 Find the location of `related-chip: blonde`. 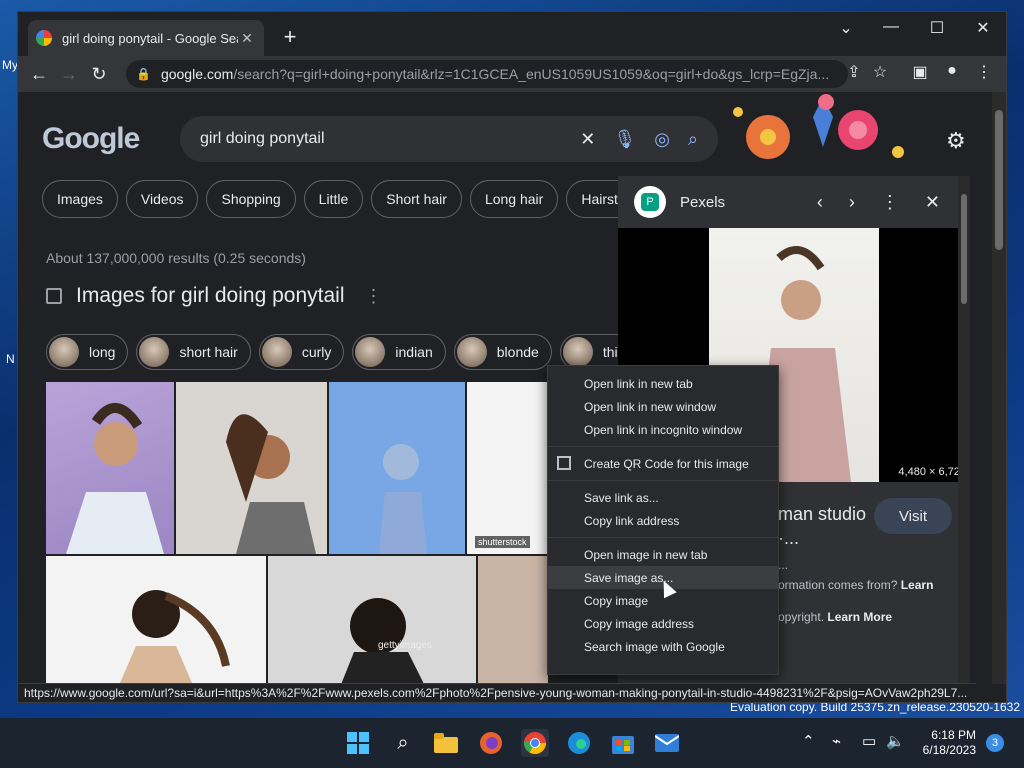

related-chip: blonde is located at coordinates (502, 352).